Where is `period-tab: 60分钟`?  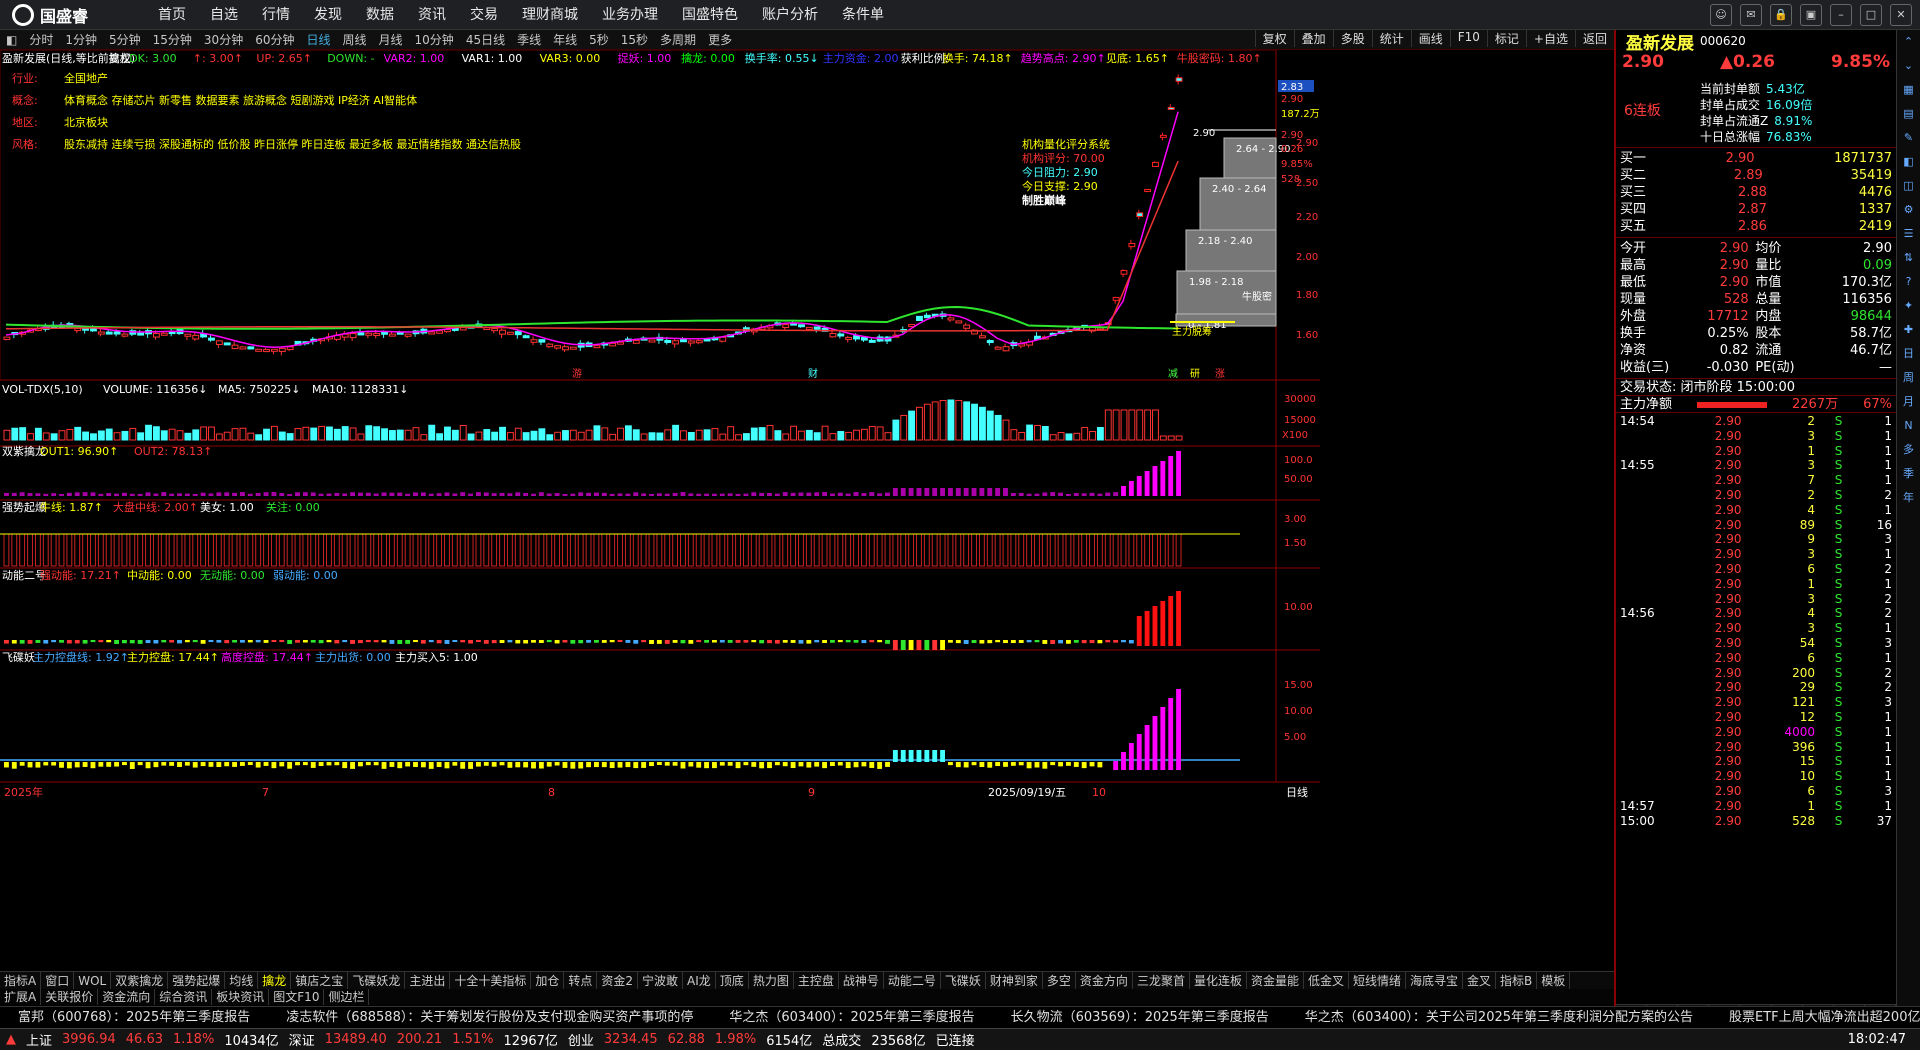
period-tab: 60分钟 is located at coordinates (274, 39).